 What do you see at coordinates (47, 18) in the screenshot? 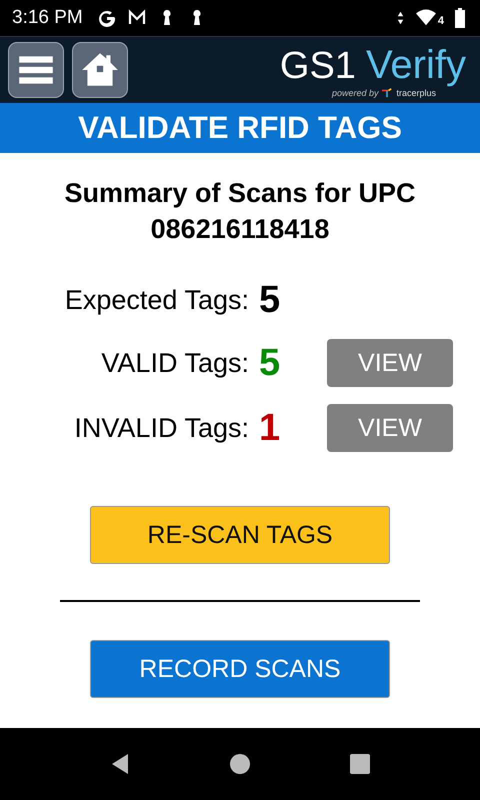
I see `clock: 3:16 PM` at bounding box center [47, 18].